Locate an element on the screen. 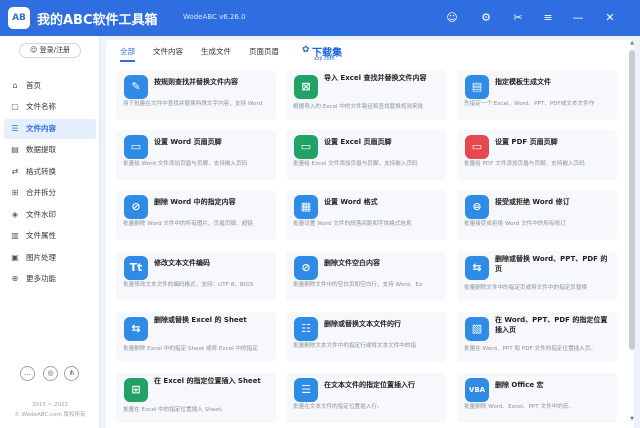 This screenshot has width=640, height=428. text-line-replace-icon: ☷ is located at coordinates (306, 329).